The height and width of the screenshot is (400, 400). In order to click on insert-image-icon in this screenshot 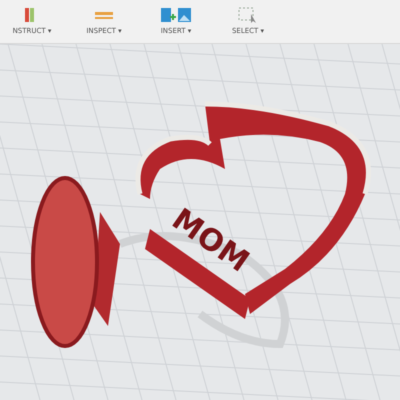, I will do `click(176, 15)`.